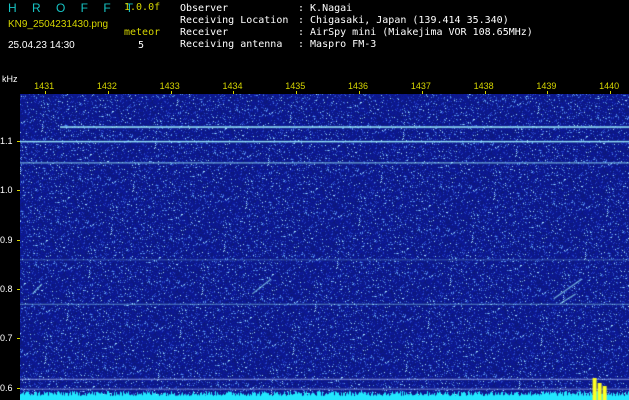 The width and height of the screenshot is (629, 400). What do you see at coordinates (10, 79) in the screenshot?
I see `frequency-unit-label: kHz` at bounding box center [10, 79].